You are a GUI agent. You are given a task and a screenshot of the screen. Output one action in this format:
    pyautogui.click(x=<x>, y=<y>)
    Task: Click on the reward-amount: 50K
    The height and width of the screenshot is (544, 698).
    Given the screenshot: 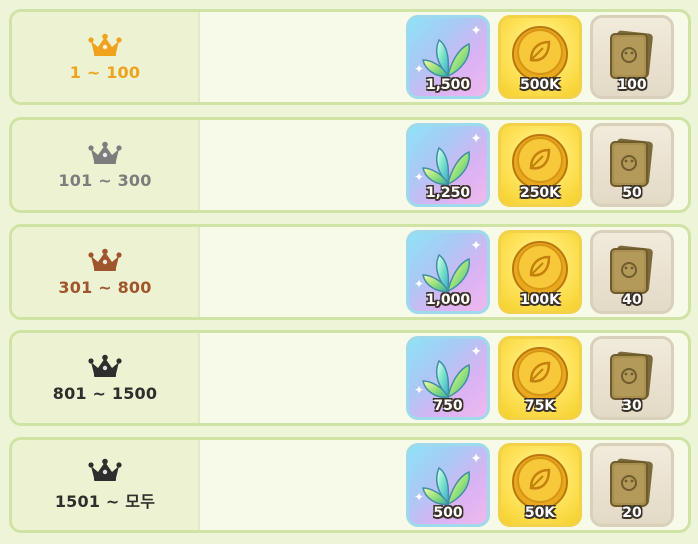 What is the action you would take?
    pyautogui.click(x=540, y=513)
    